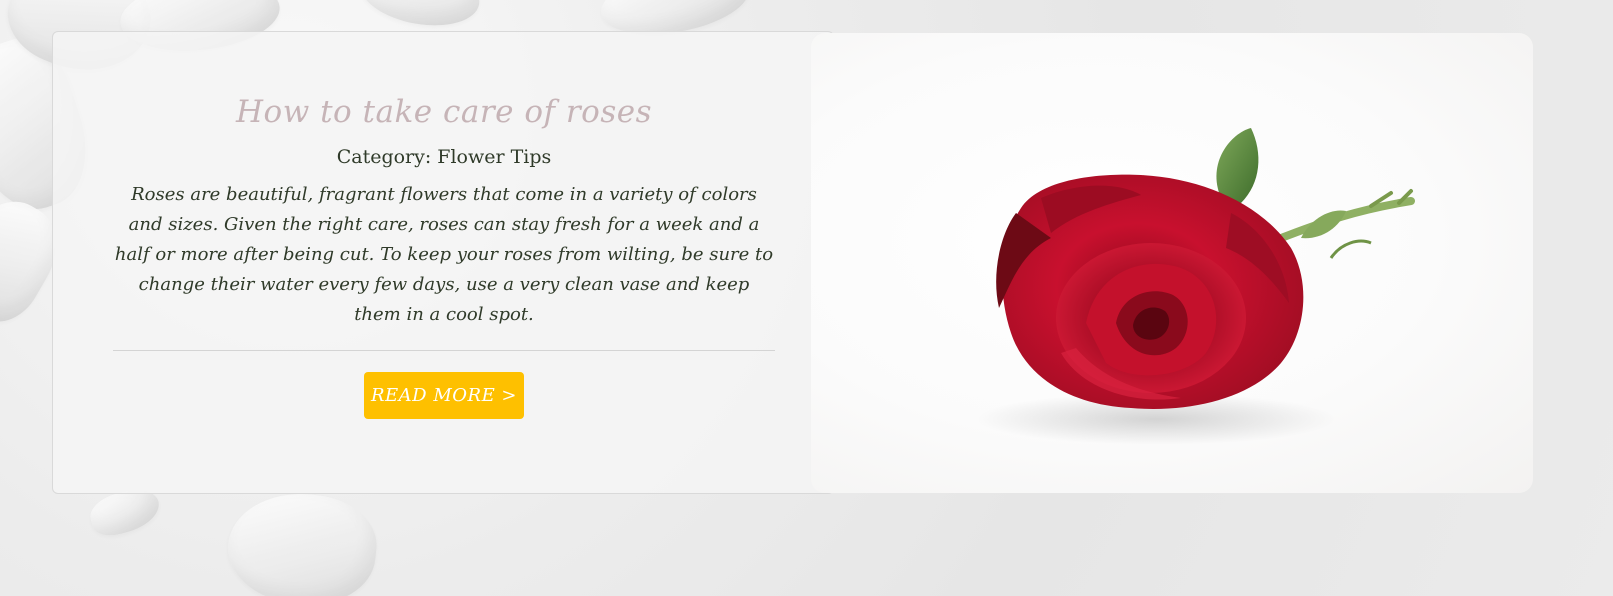 The width and height of the screenshot is (1613, 596). I want to click on rose-leaf, so click(1237, 165).